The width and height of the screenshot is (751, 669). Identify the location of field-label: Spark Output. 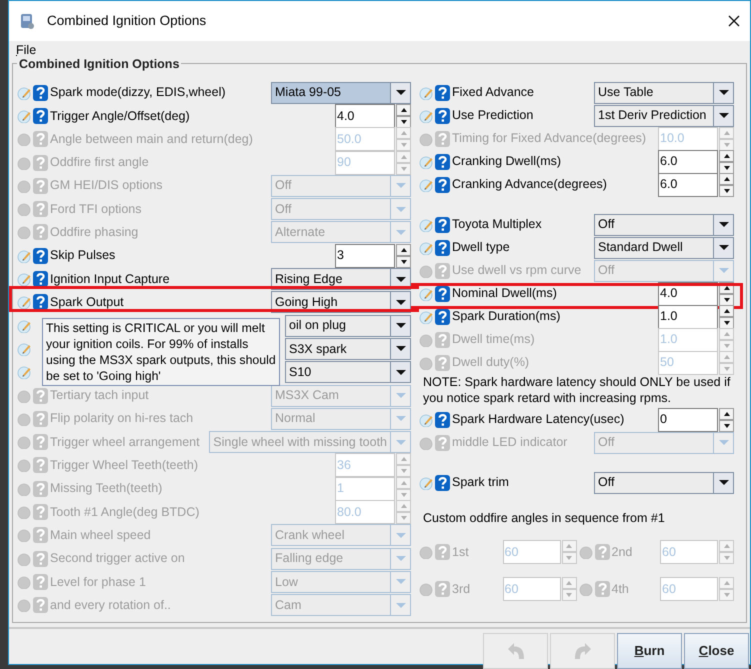
(87, 302).